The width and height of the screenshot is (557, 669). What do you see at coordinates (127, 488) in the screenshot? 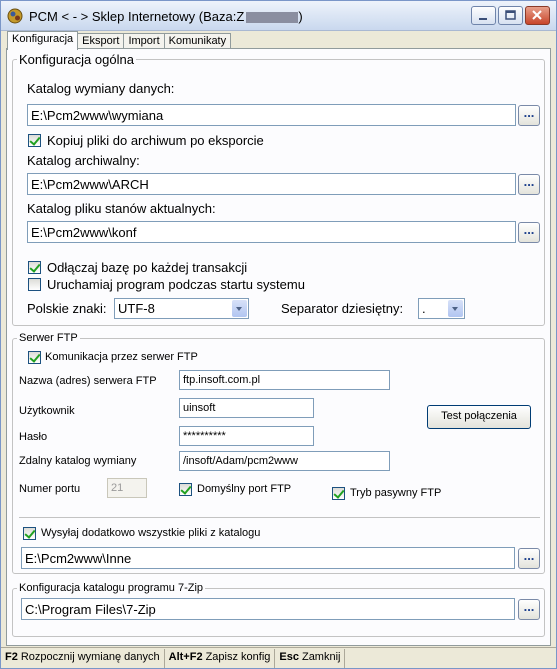
I see `port-field: 21` at bounding box center [127, 488].